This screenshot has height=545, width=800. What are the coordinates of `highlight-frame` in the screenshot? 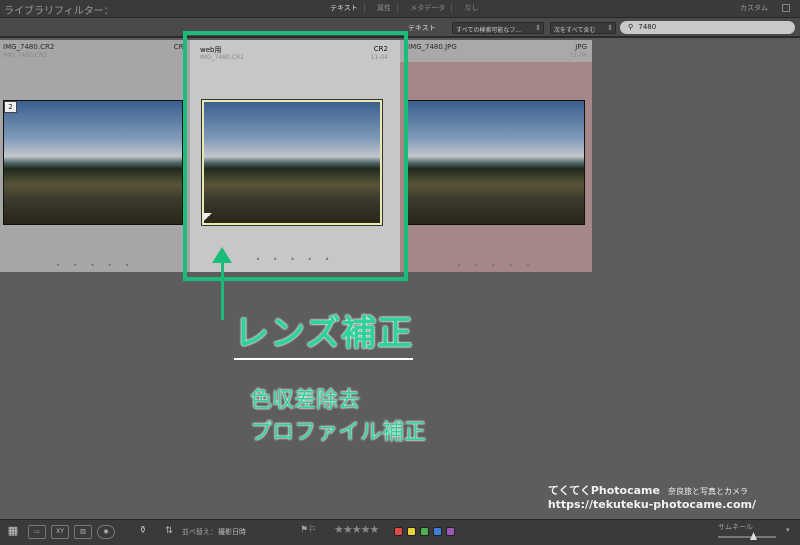 It's located at (295, 156).